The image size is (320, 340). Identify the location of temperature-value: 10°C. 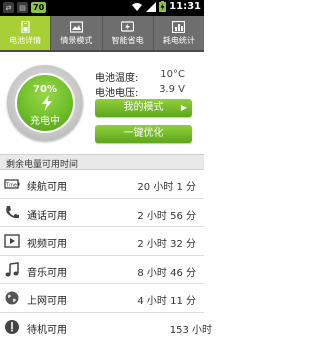
(172, 74).